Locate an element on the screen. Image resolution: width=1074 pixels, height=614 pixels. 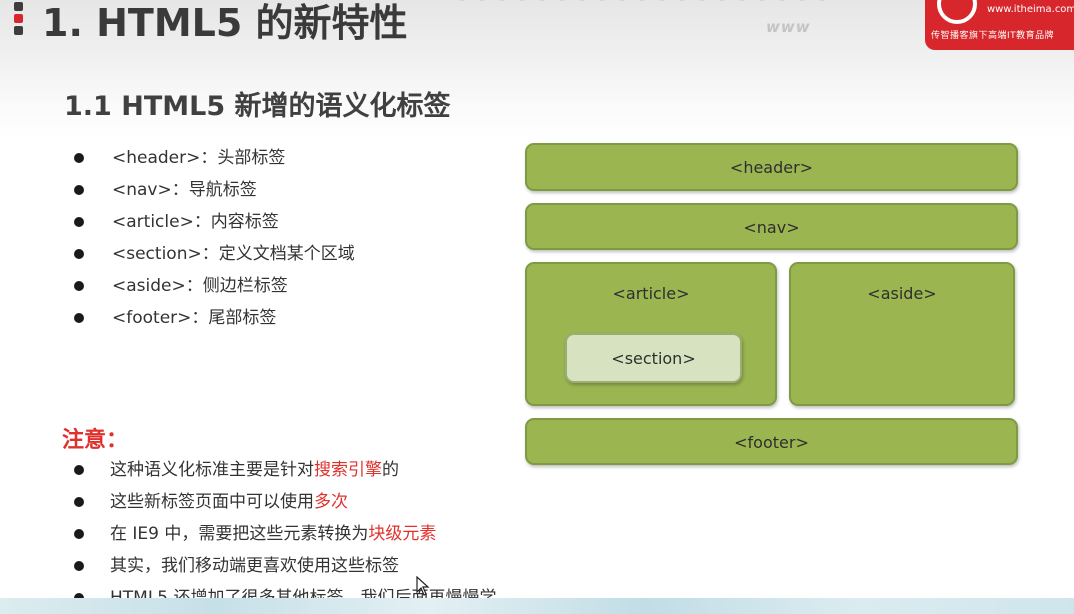
list-item: <nav>：导航标签 is located at coordinates (212, 190).